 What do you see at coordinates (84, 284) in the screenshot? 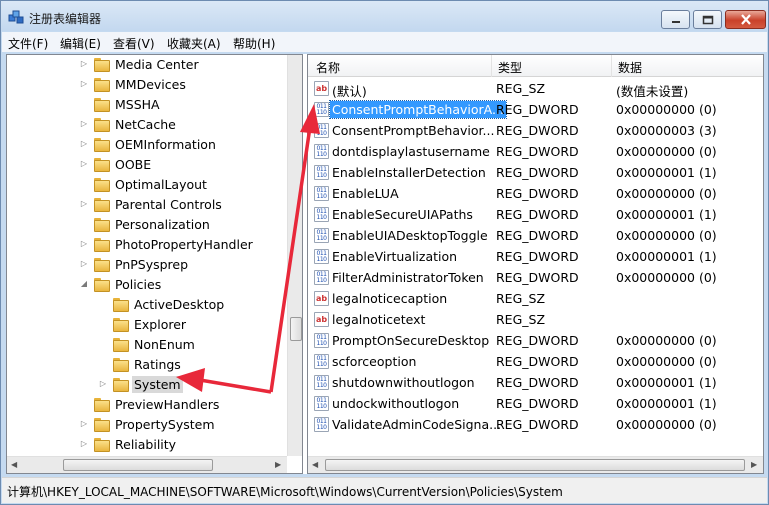
I see `collapse-arrow-icon: ◢` at bounding box center [84, 284].